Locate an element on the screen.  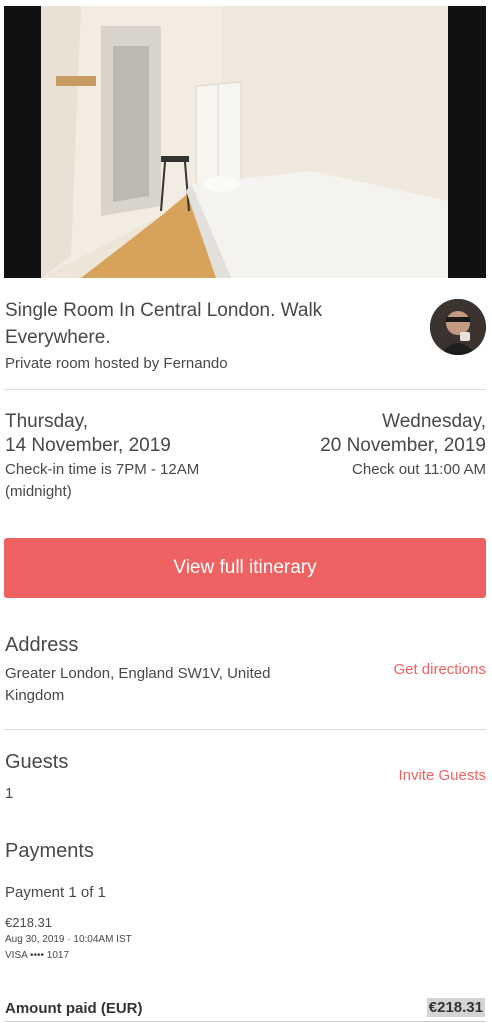
amount-paid-row: Amount paid (EUR) €218.31 is located at coordinates (245, 1009).